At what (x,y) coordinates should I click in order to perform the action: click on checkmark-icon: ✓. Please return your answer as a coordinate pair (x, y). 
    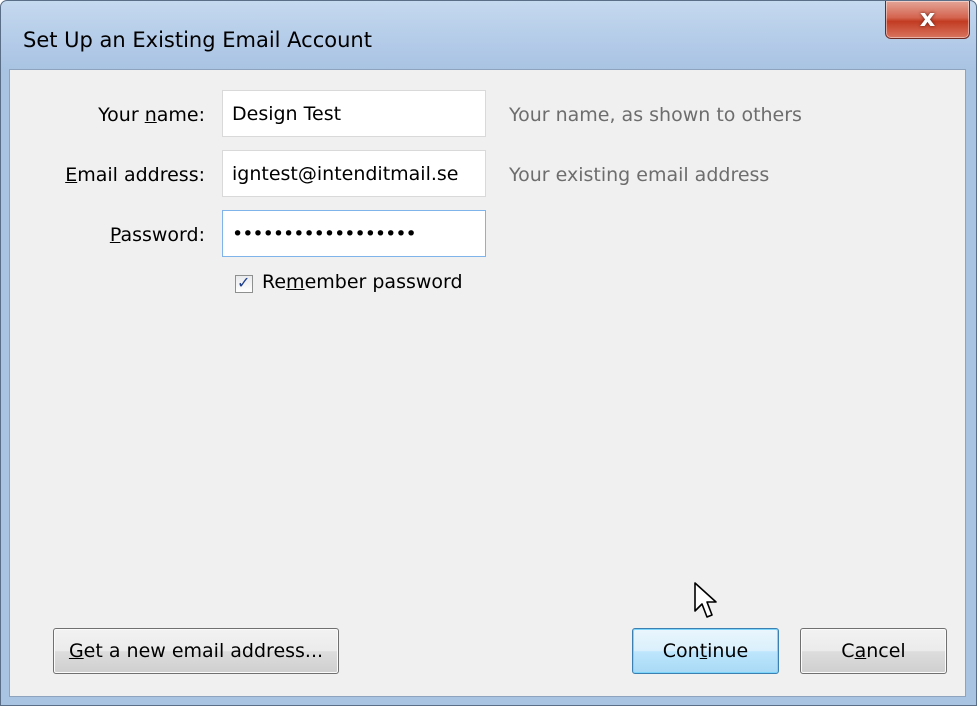
    Looking at the image, I should click on (244, 282).